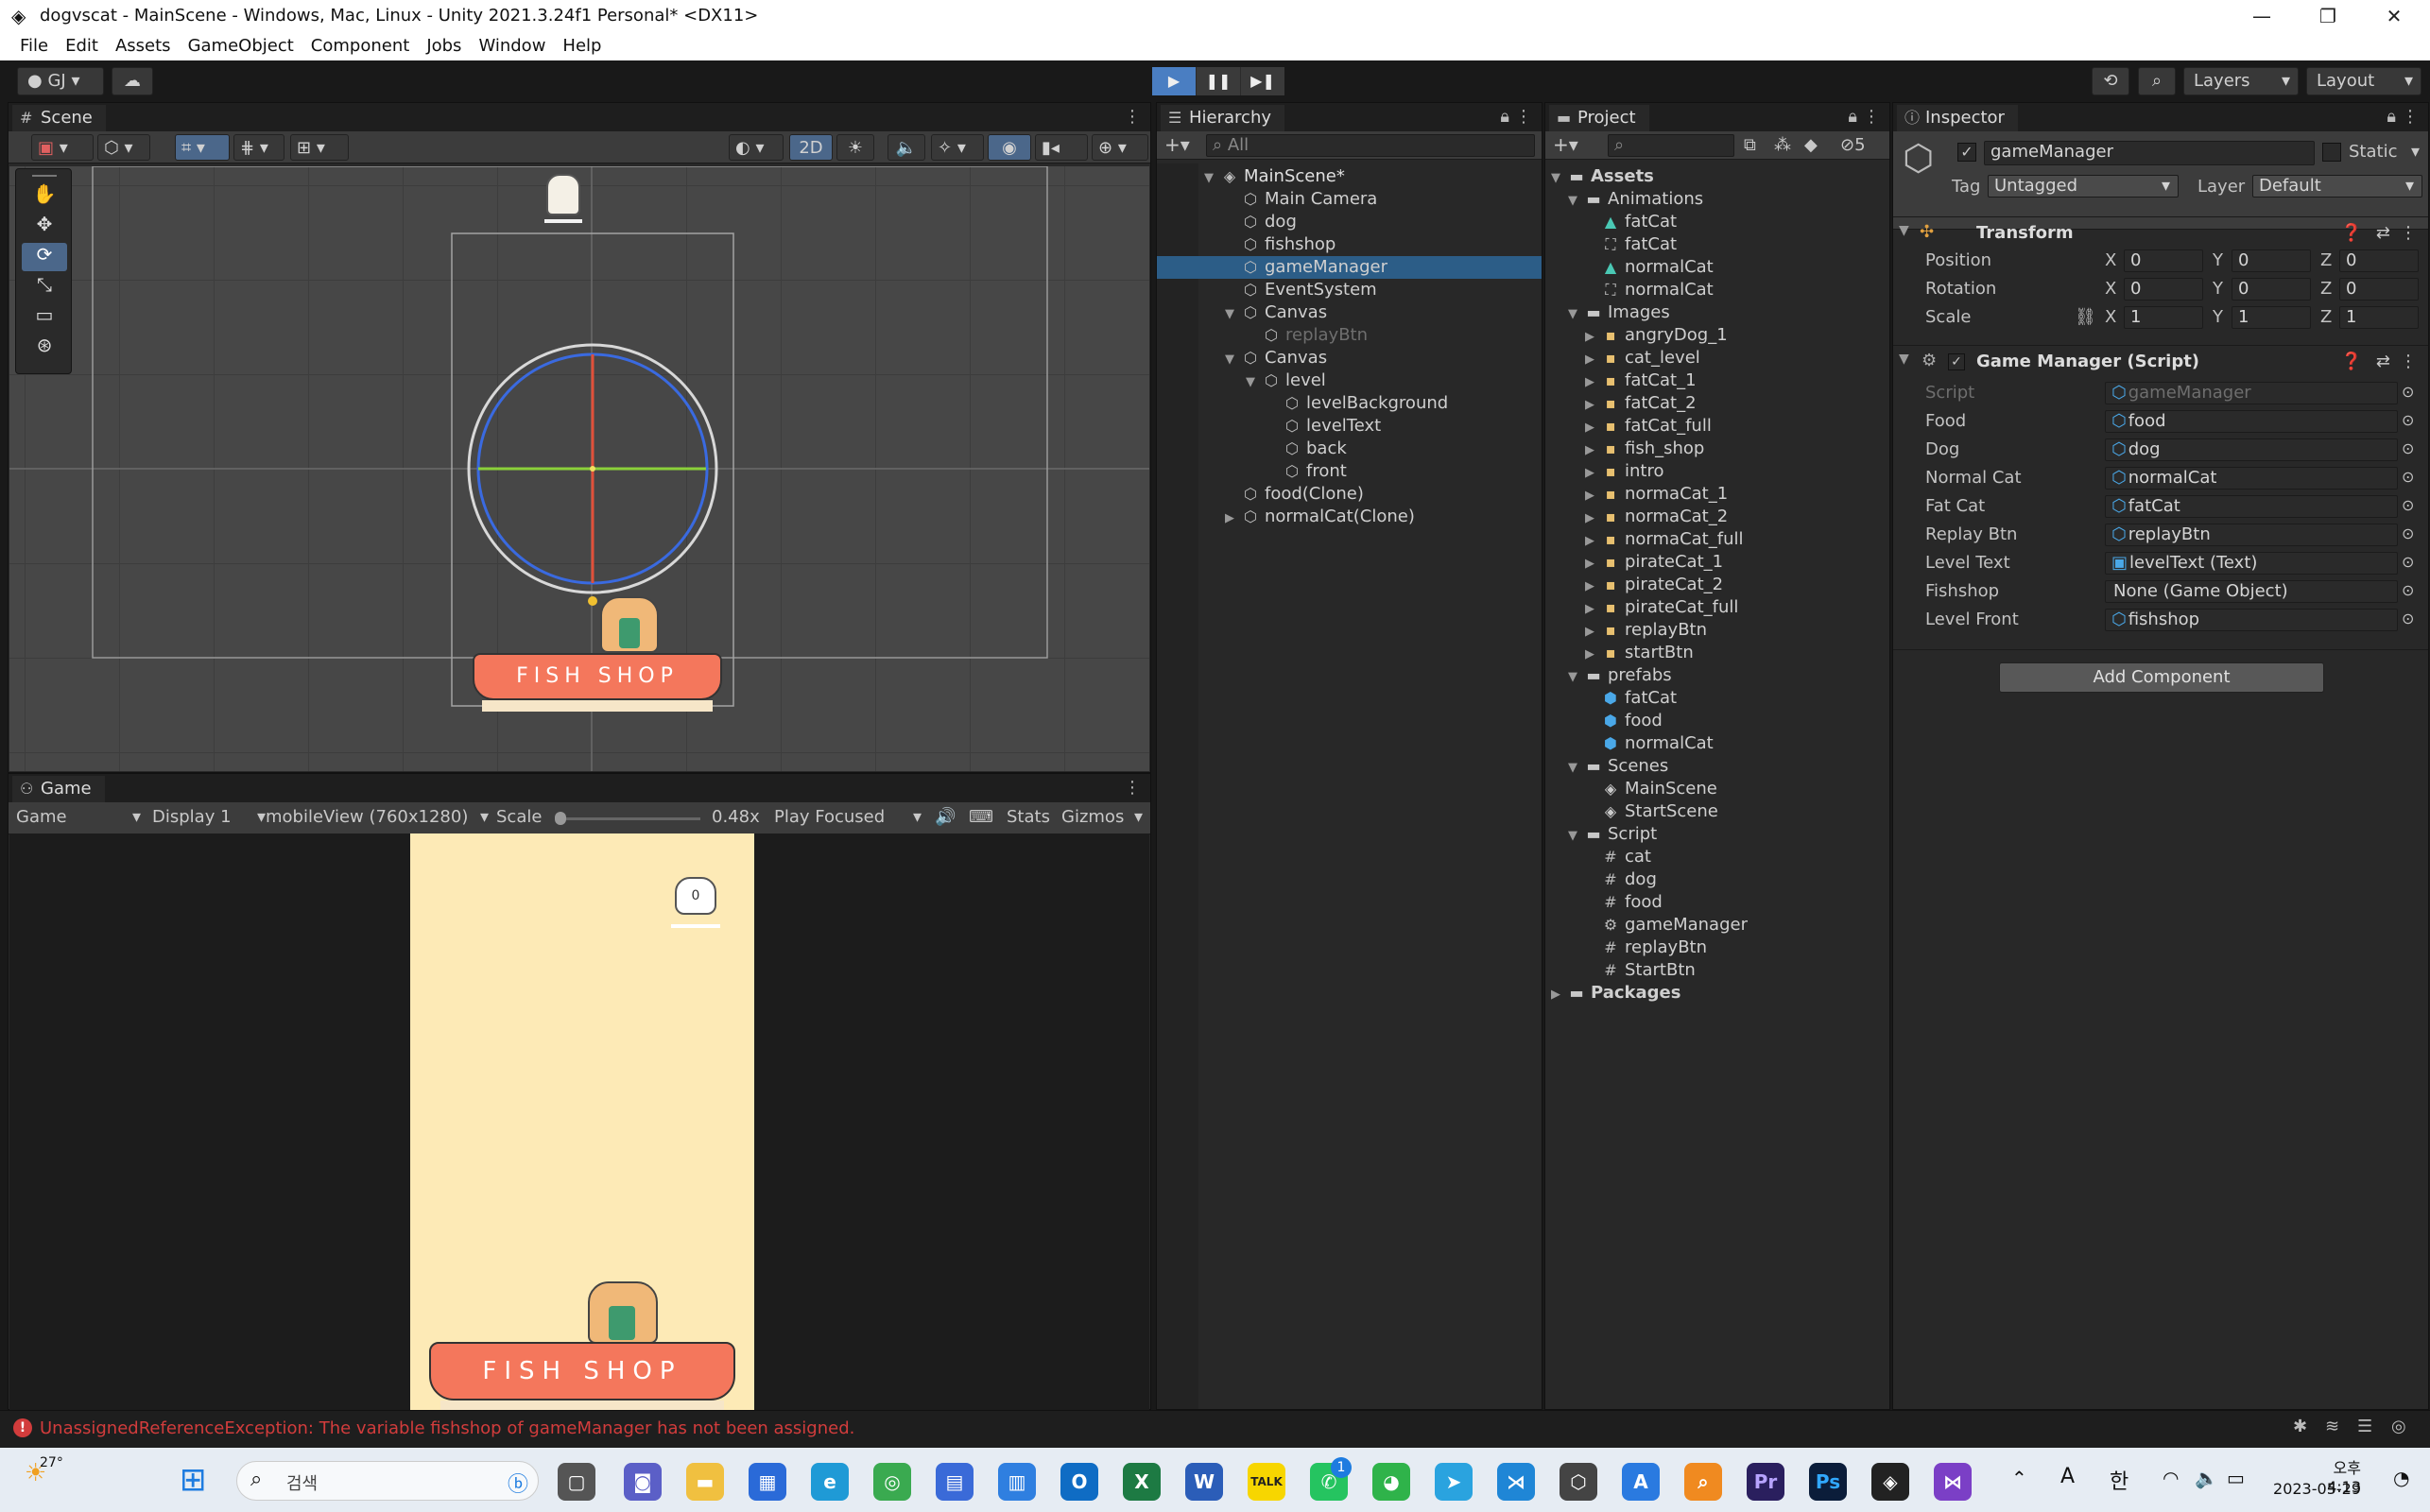 This screenshot has height=1512, width=2430. I want to click on display-dropdown: Display 1 ▾, so click(209, 817).